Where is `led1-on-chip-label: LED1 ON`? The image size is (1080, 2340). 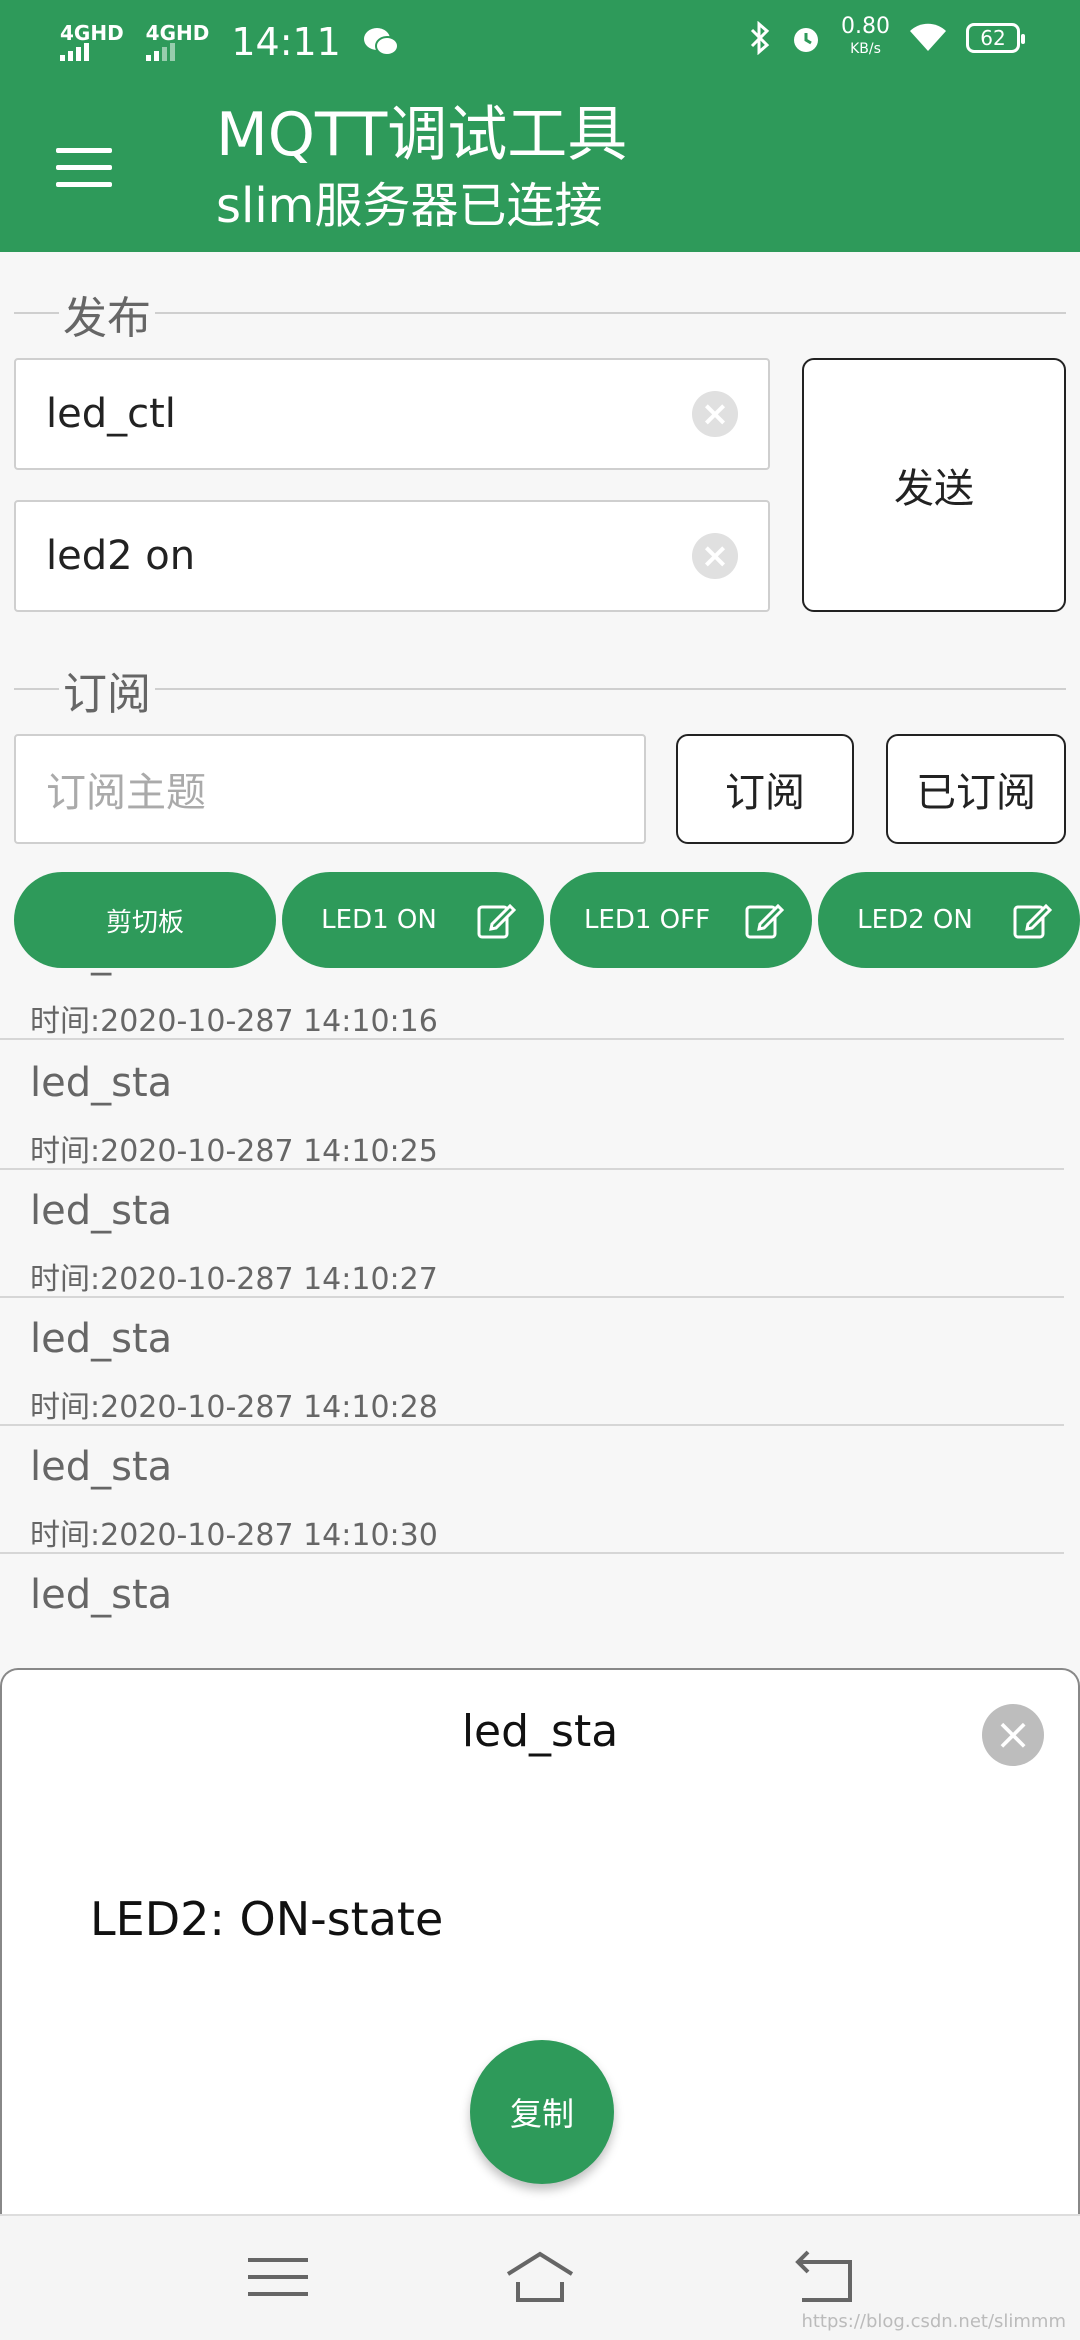
led1-on-chip-label: LED1 ON is located at coordinates (379, 920).